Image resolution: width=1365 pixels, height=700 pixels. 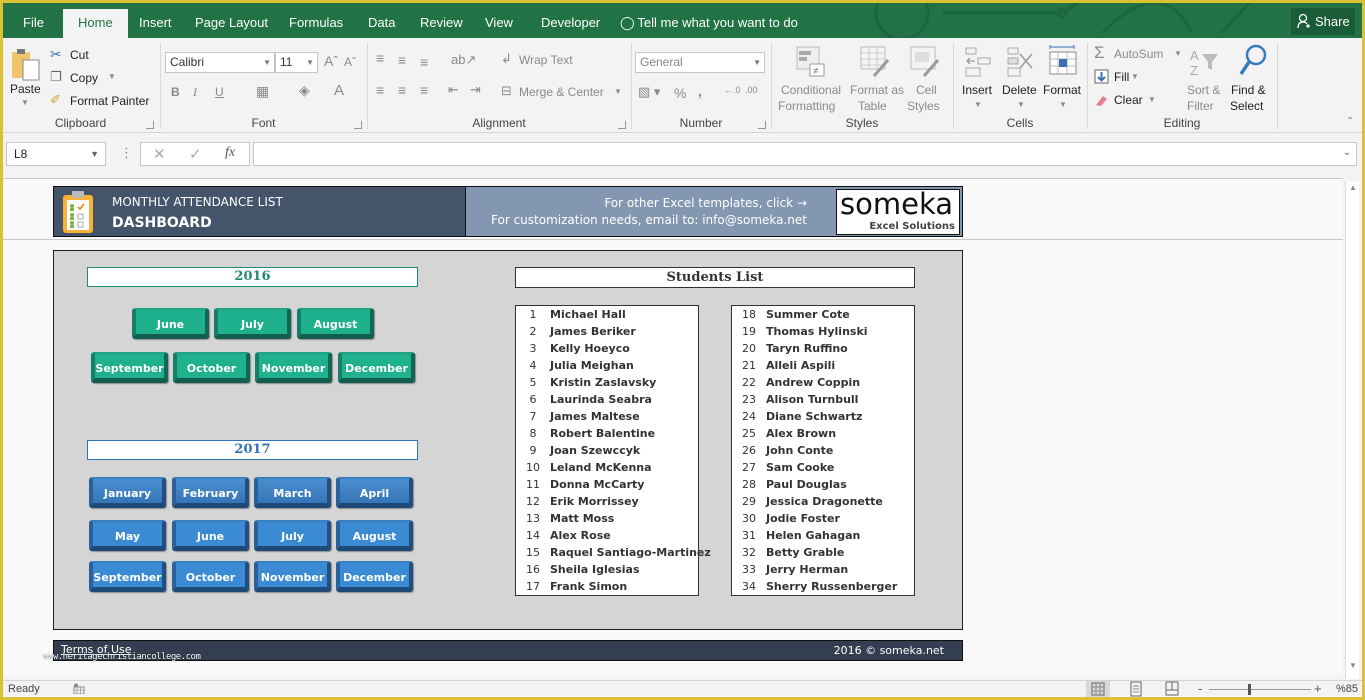 What do you see at coordinates (1098, 689) in the screenshot?
I see `normal-view-button` at bounding box center [1098, 689].